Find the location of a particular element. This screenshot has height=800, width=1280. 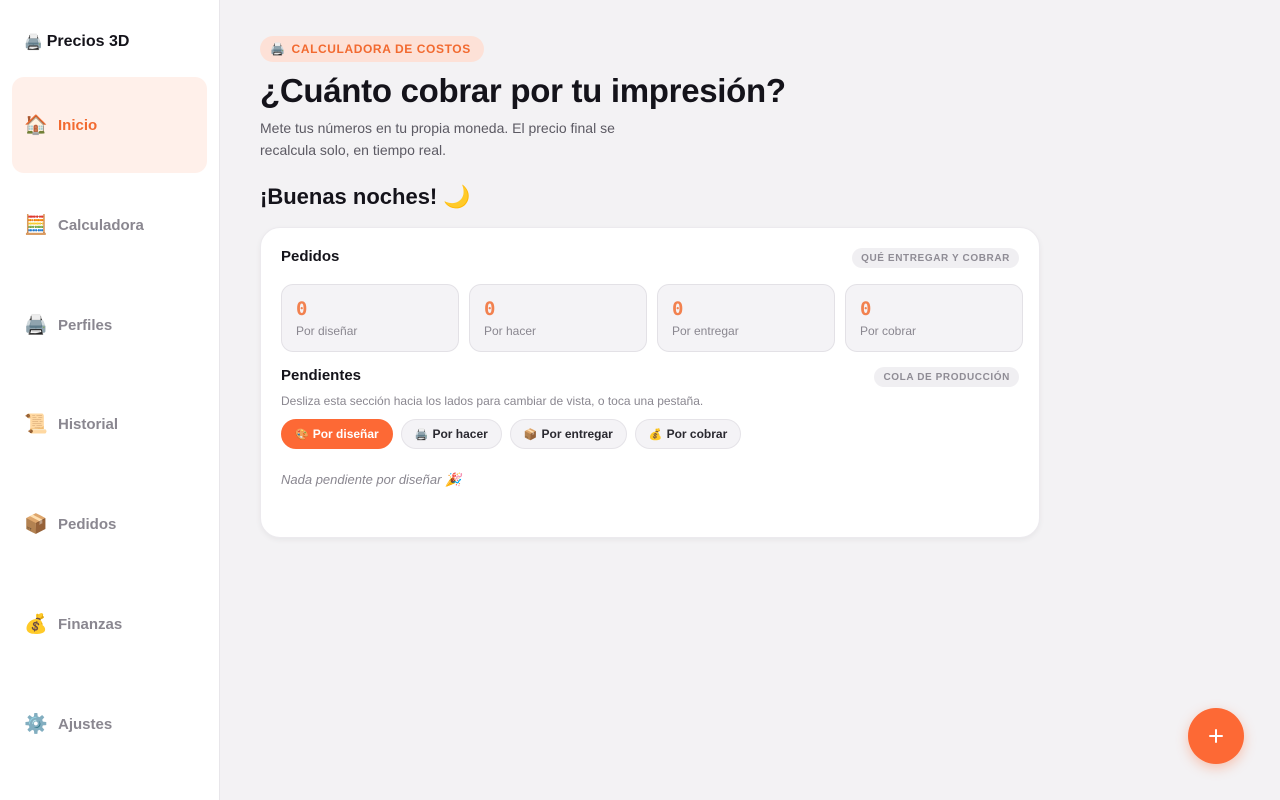

tab-label: Por cobrar is located at coordinates (697, 434).